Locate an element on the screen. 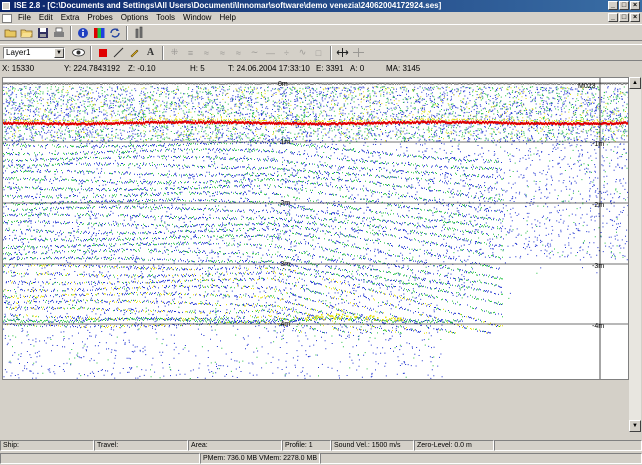  folder-open-icon is located at coordinates (10, 32).